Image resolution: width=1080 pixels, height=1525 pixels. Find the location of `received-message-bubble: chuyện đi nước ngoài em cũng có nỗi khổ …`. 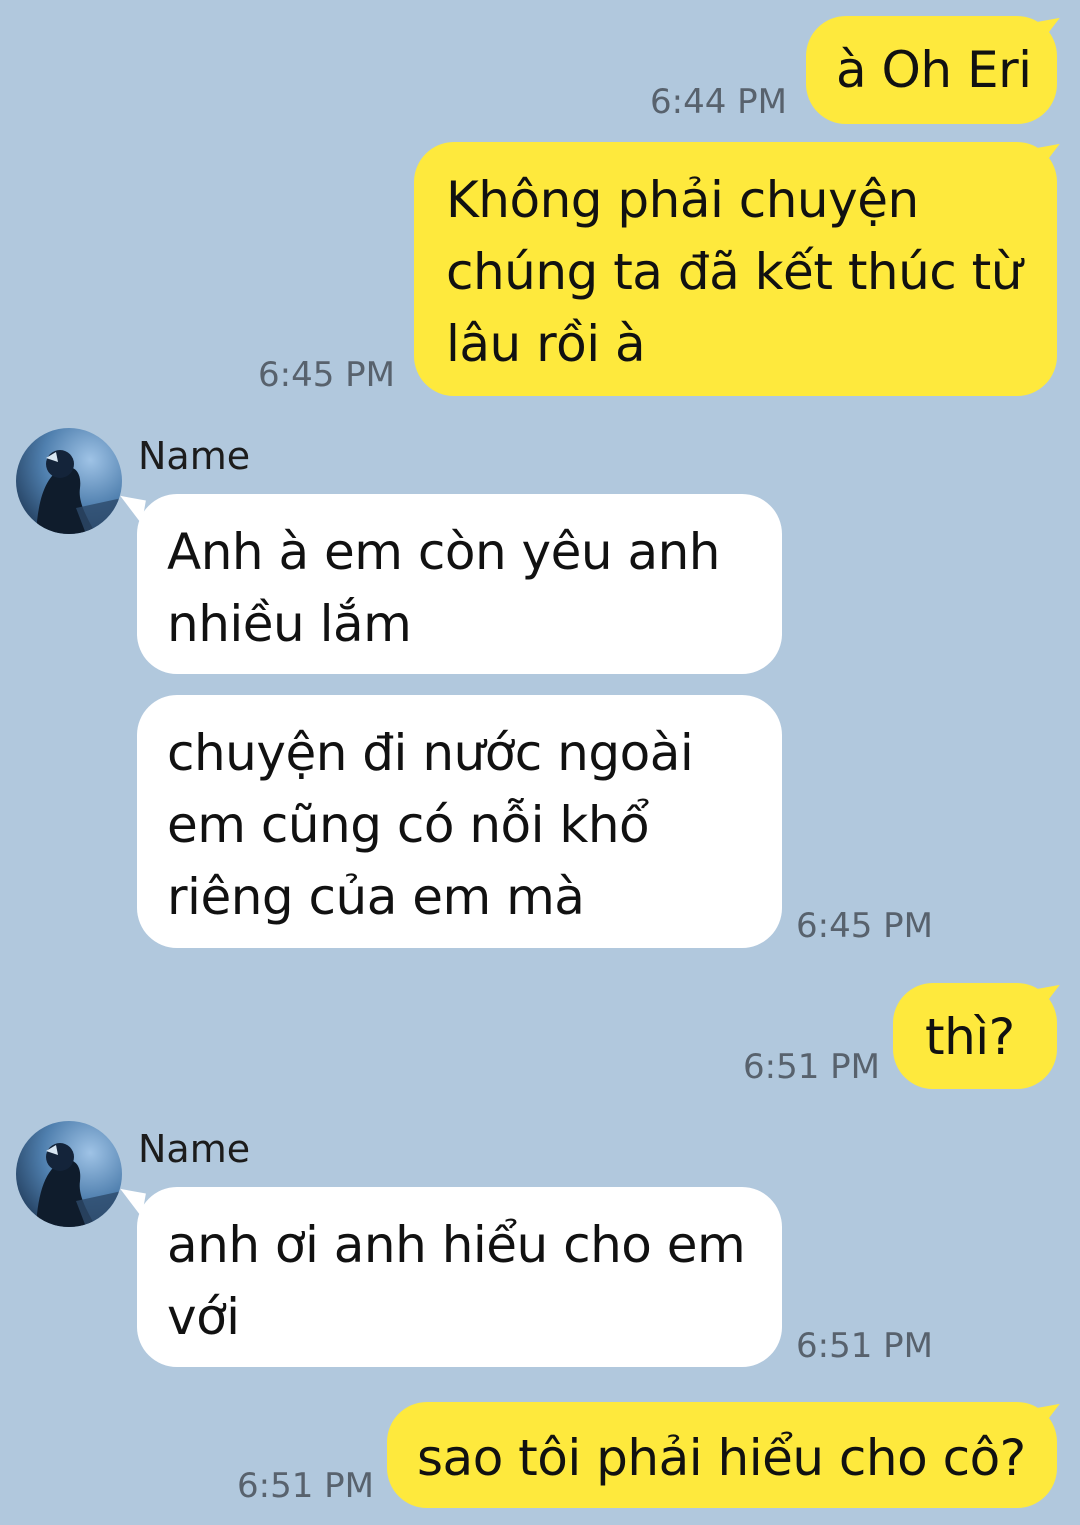

received-message-bubble: chuyện đi nước ngoài em cũng có nỗi khổ … is located at coordinates (459, 821).